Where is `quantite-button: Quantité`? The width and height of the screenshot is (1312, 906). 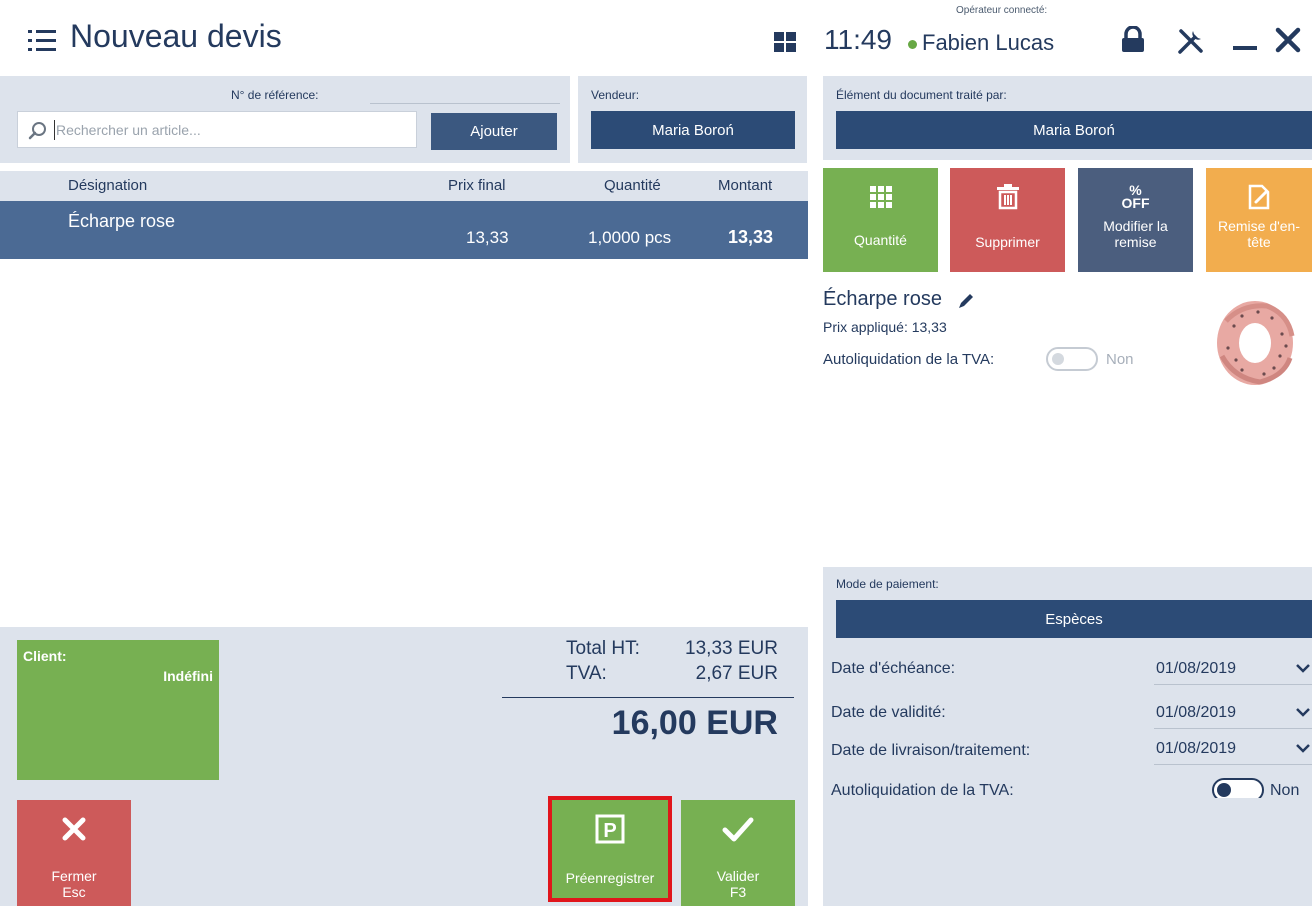 quantite-button: Quantité is located at coordinates (880, 220).